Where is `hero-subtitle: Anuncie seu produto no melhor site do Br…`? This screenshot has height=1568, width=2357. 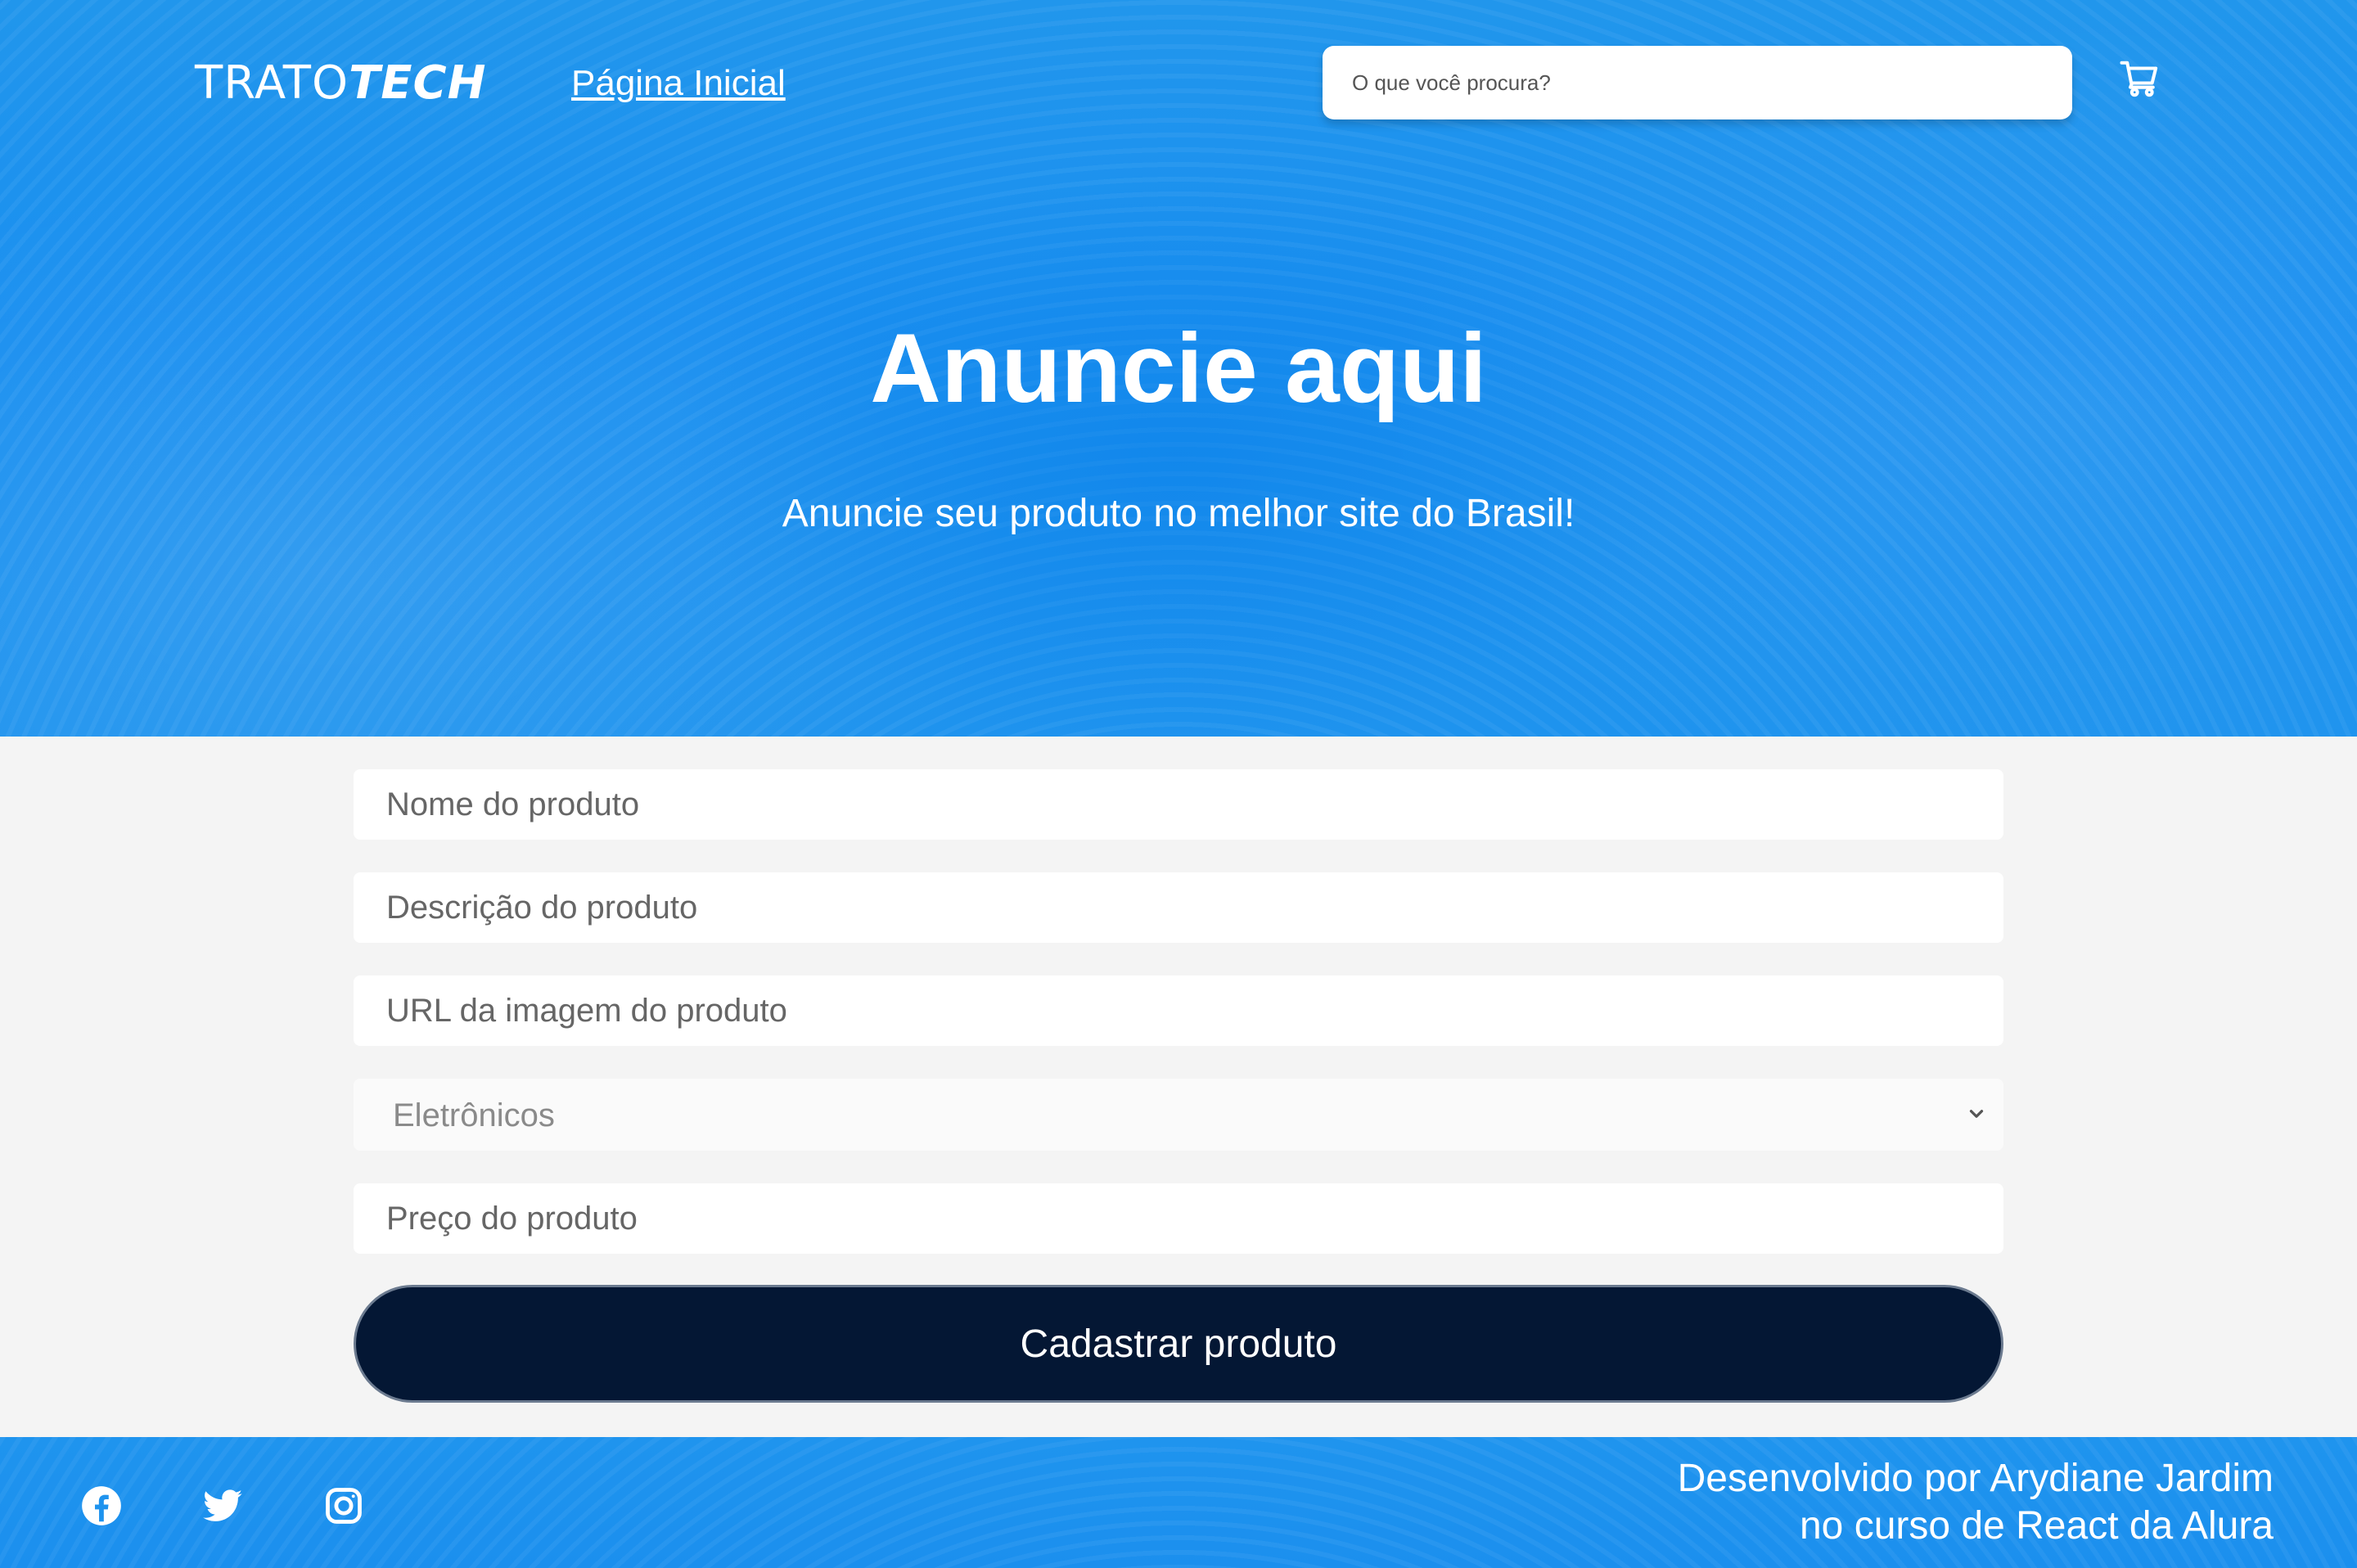 hero-subtitle: Anuncie seu produto no melhor site do Br… is located at coordinates (1178, 513).